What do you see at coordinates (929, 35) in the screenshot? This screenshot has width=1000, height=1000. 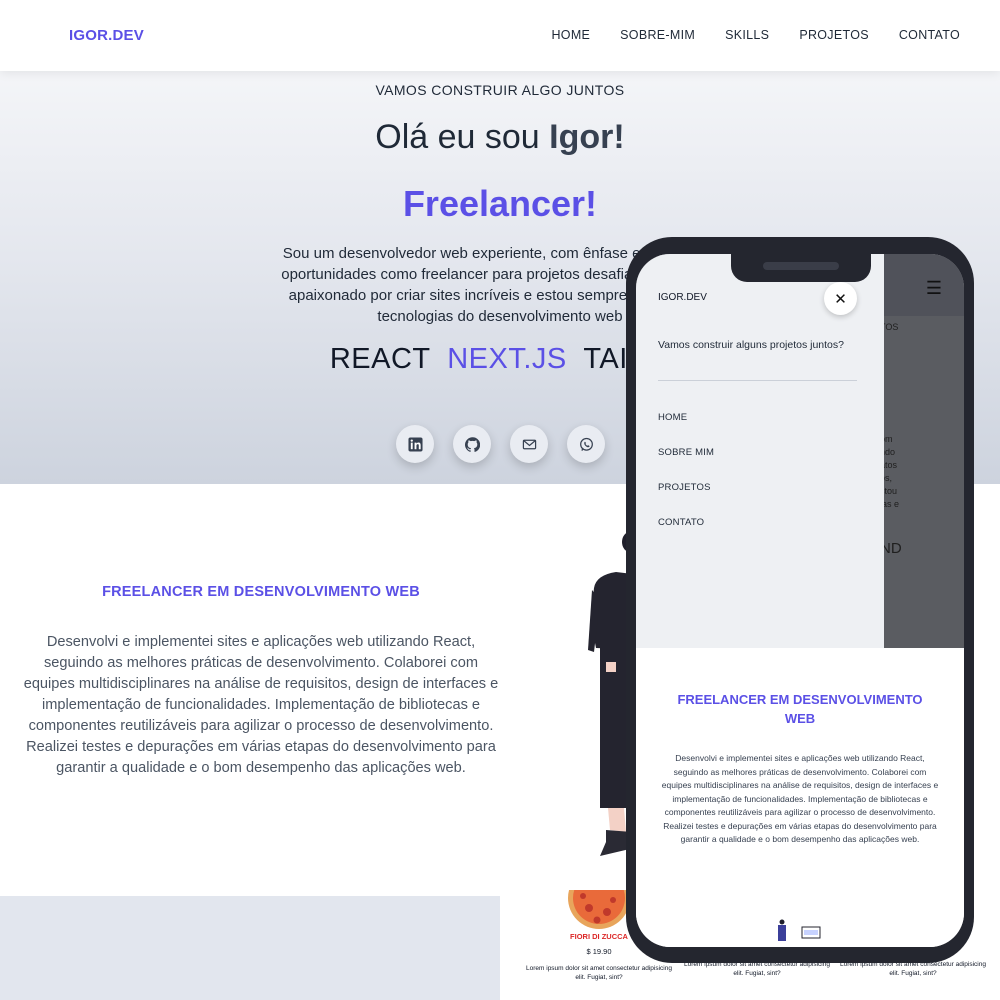 I see `nav-link-contato: CONTATO` at bounding box center [929, 35].